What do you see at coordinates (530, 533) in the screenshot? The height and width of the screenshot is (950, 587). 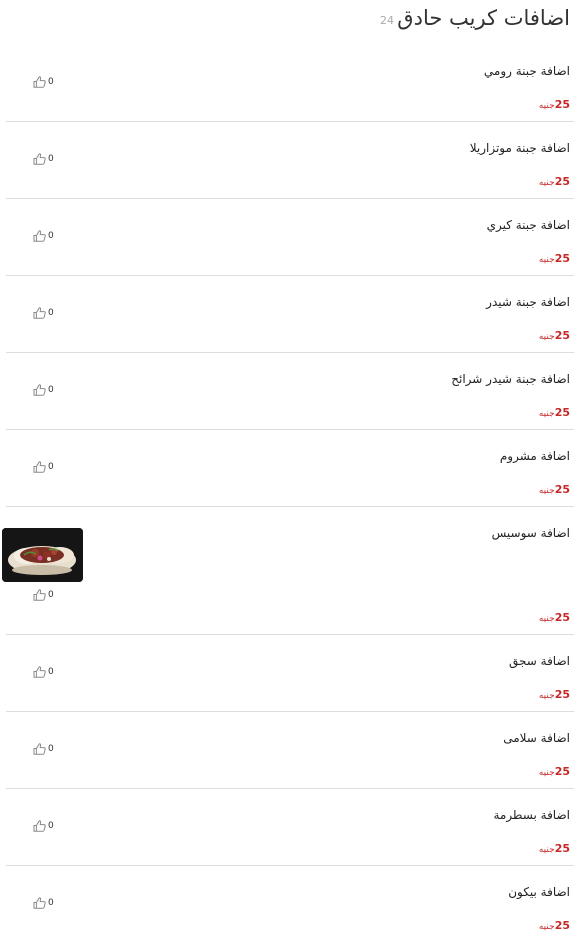 I see `item-name: اضافة سوسيس` at bounding box center [530, 533].